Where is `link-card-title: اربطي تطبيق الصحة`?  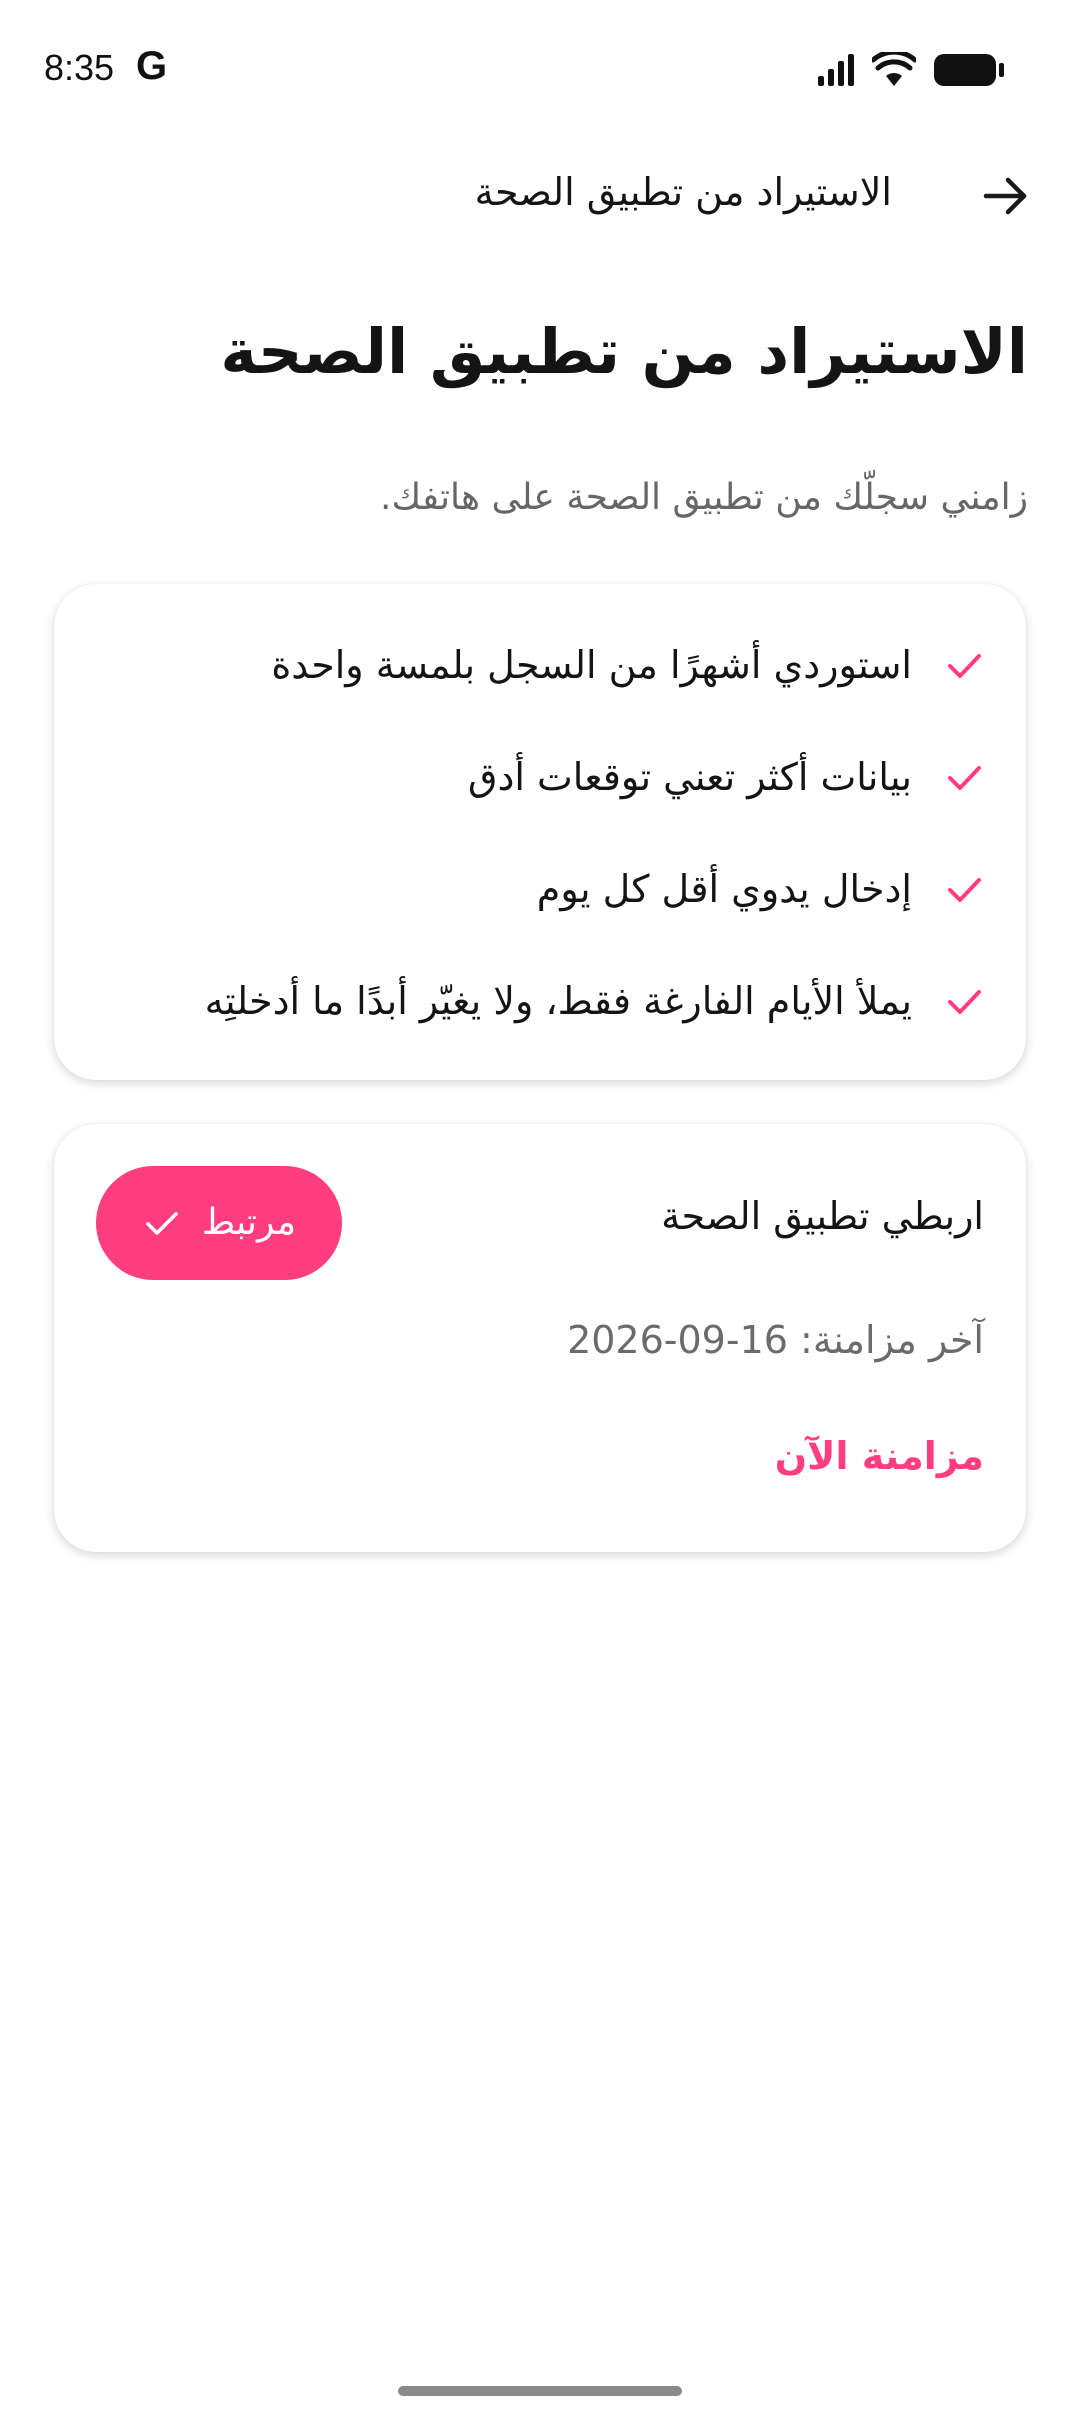
link-card-title: اربطي تطبيق الصحة is located at coordinates (822, 1216).